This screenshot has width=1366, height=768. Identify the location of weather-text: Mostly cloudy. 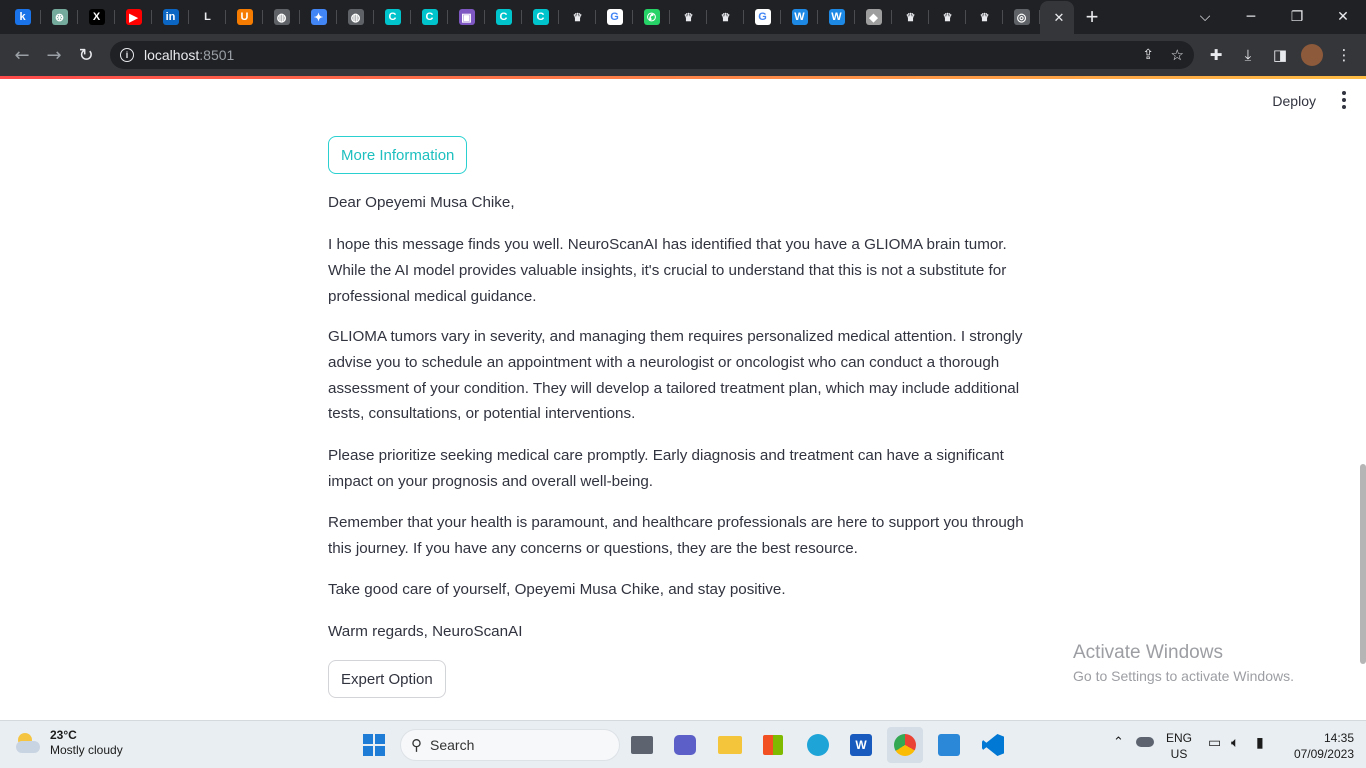
(86, 750).